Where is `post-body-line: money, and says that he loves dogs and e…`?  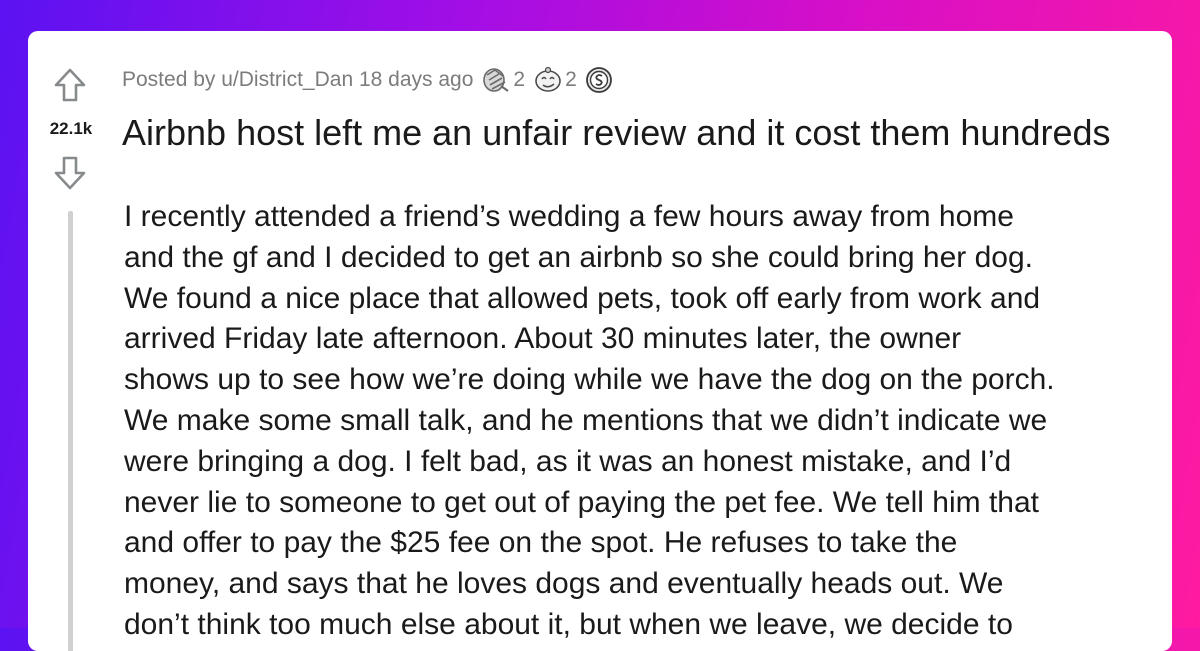 post-body-line: money, and says that he loves dogs and e… is located at coordinates (564, 584).